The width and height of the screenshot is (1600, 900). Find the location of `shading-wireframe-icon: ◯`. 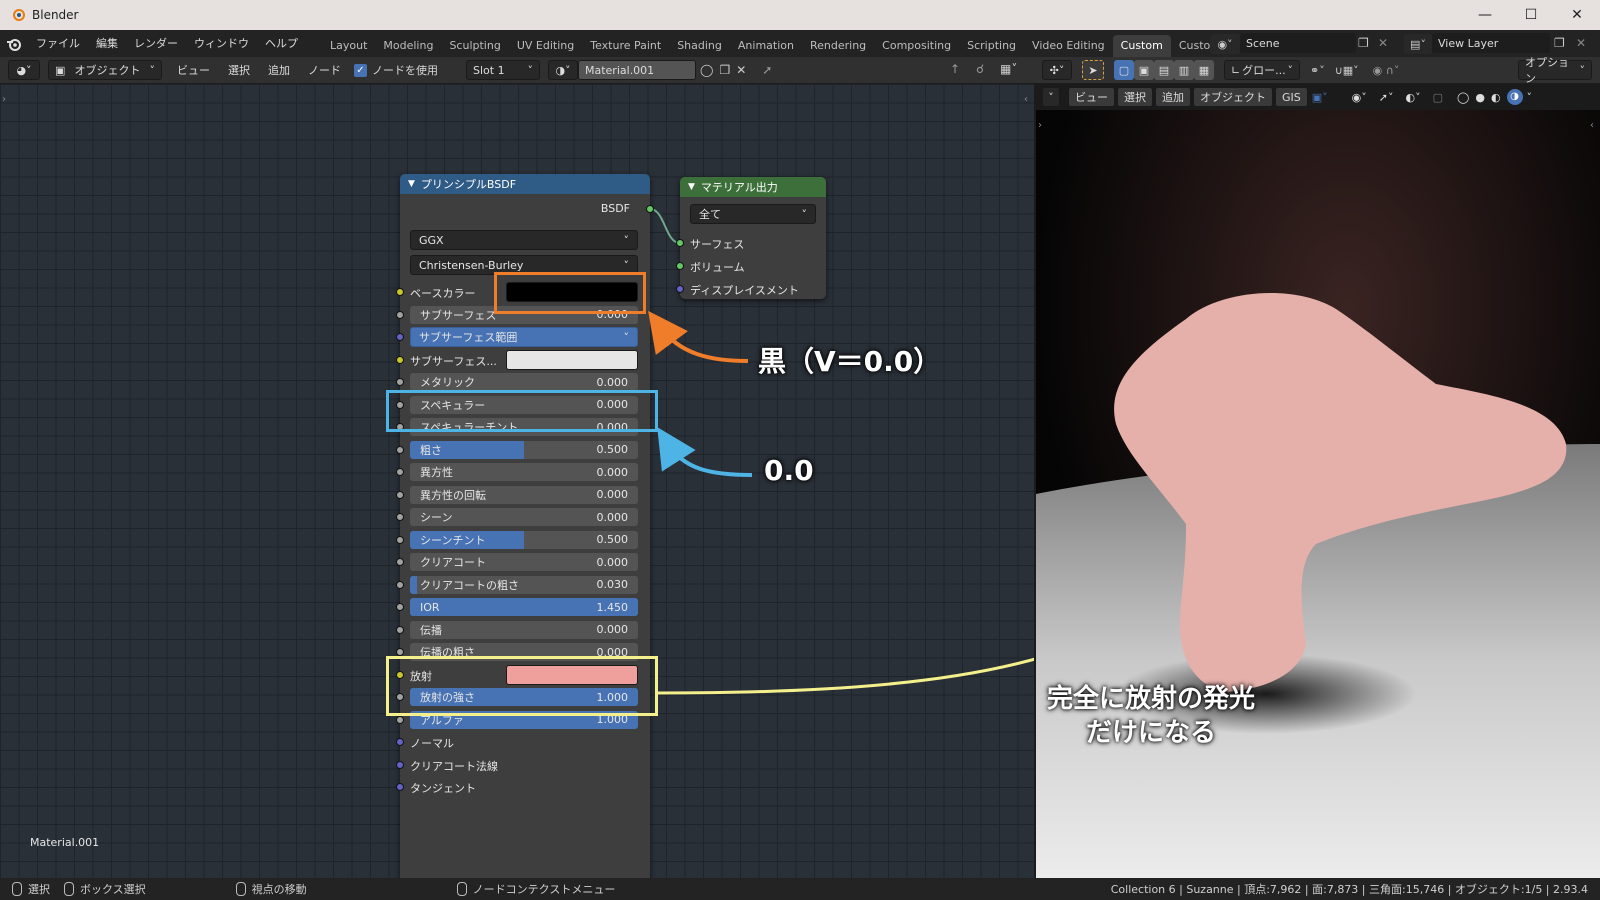

shading-wireframe-icon: ◯ is located at coordinates (1463, 97).